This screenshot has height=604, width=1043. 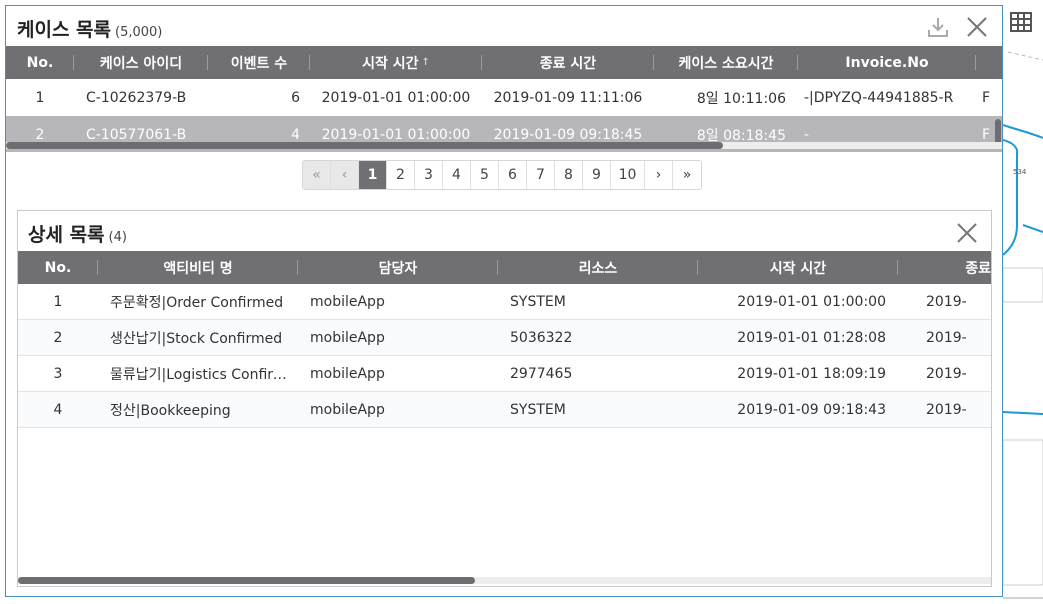 I want to click on sort-ascending-icon: ↑, so click(x=425, y=62).